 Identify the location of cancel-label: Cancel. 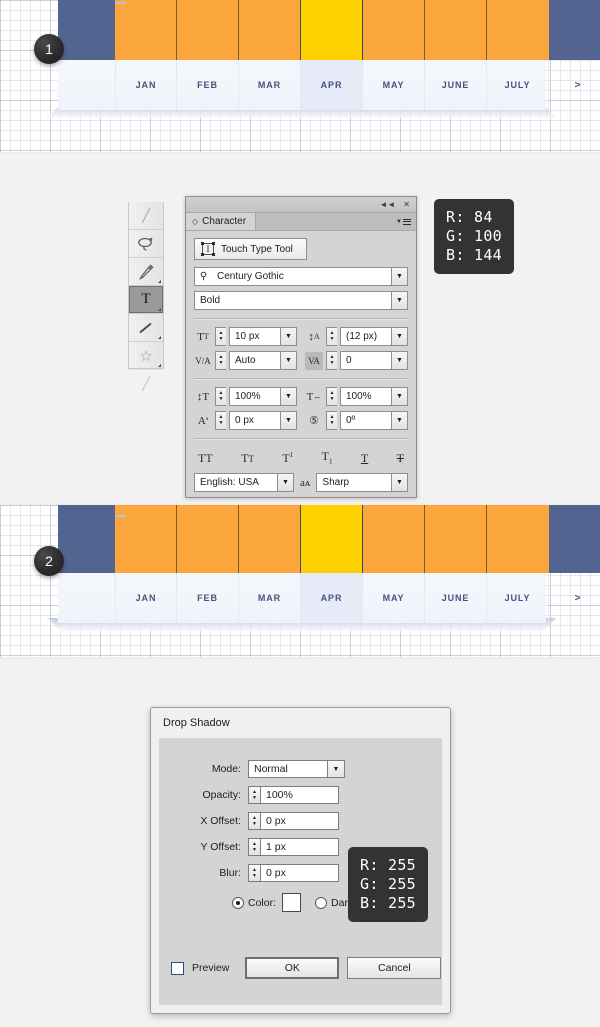
(394, 968).